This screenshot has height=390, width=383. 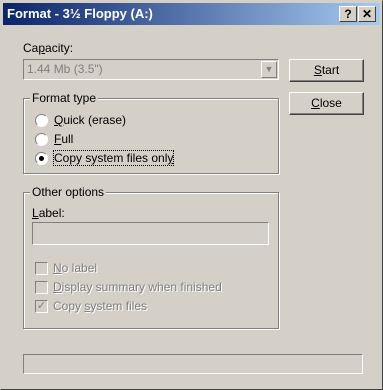 What do you see at coordinates (326, 70) in the screenshot?
I see `start-button: Start` at bounding box center [326, 70].